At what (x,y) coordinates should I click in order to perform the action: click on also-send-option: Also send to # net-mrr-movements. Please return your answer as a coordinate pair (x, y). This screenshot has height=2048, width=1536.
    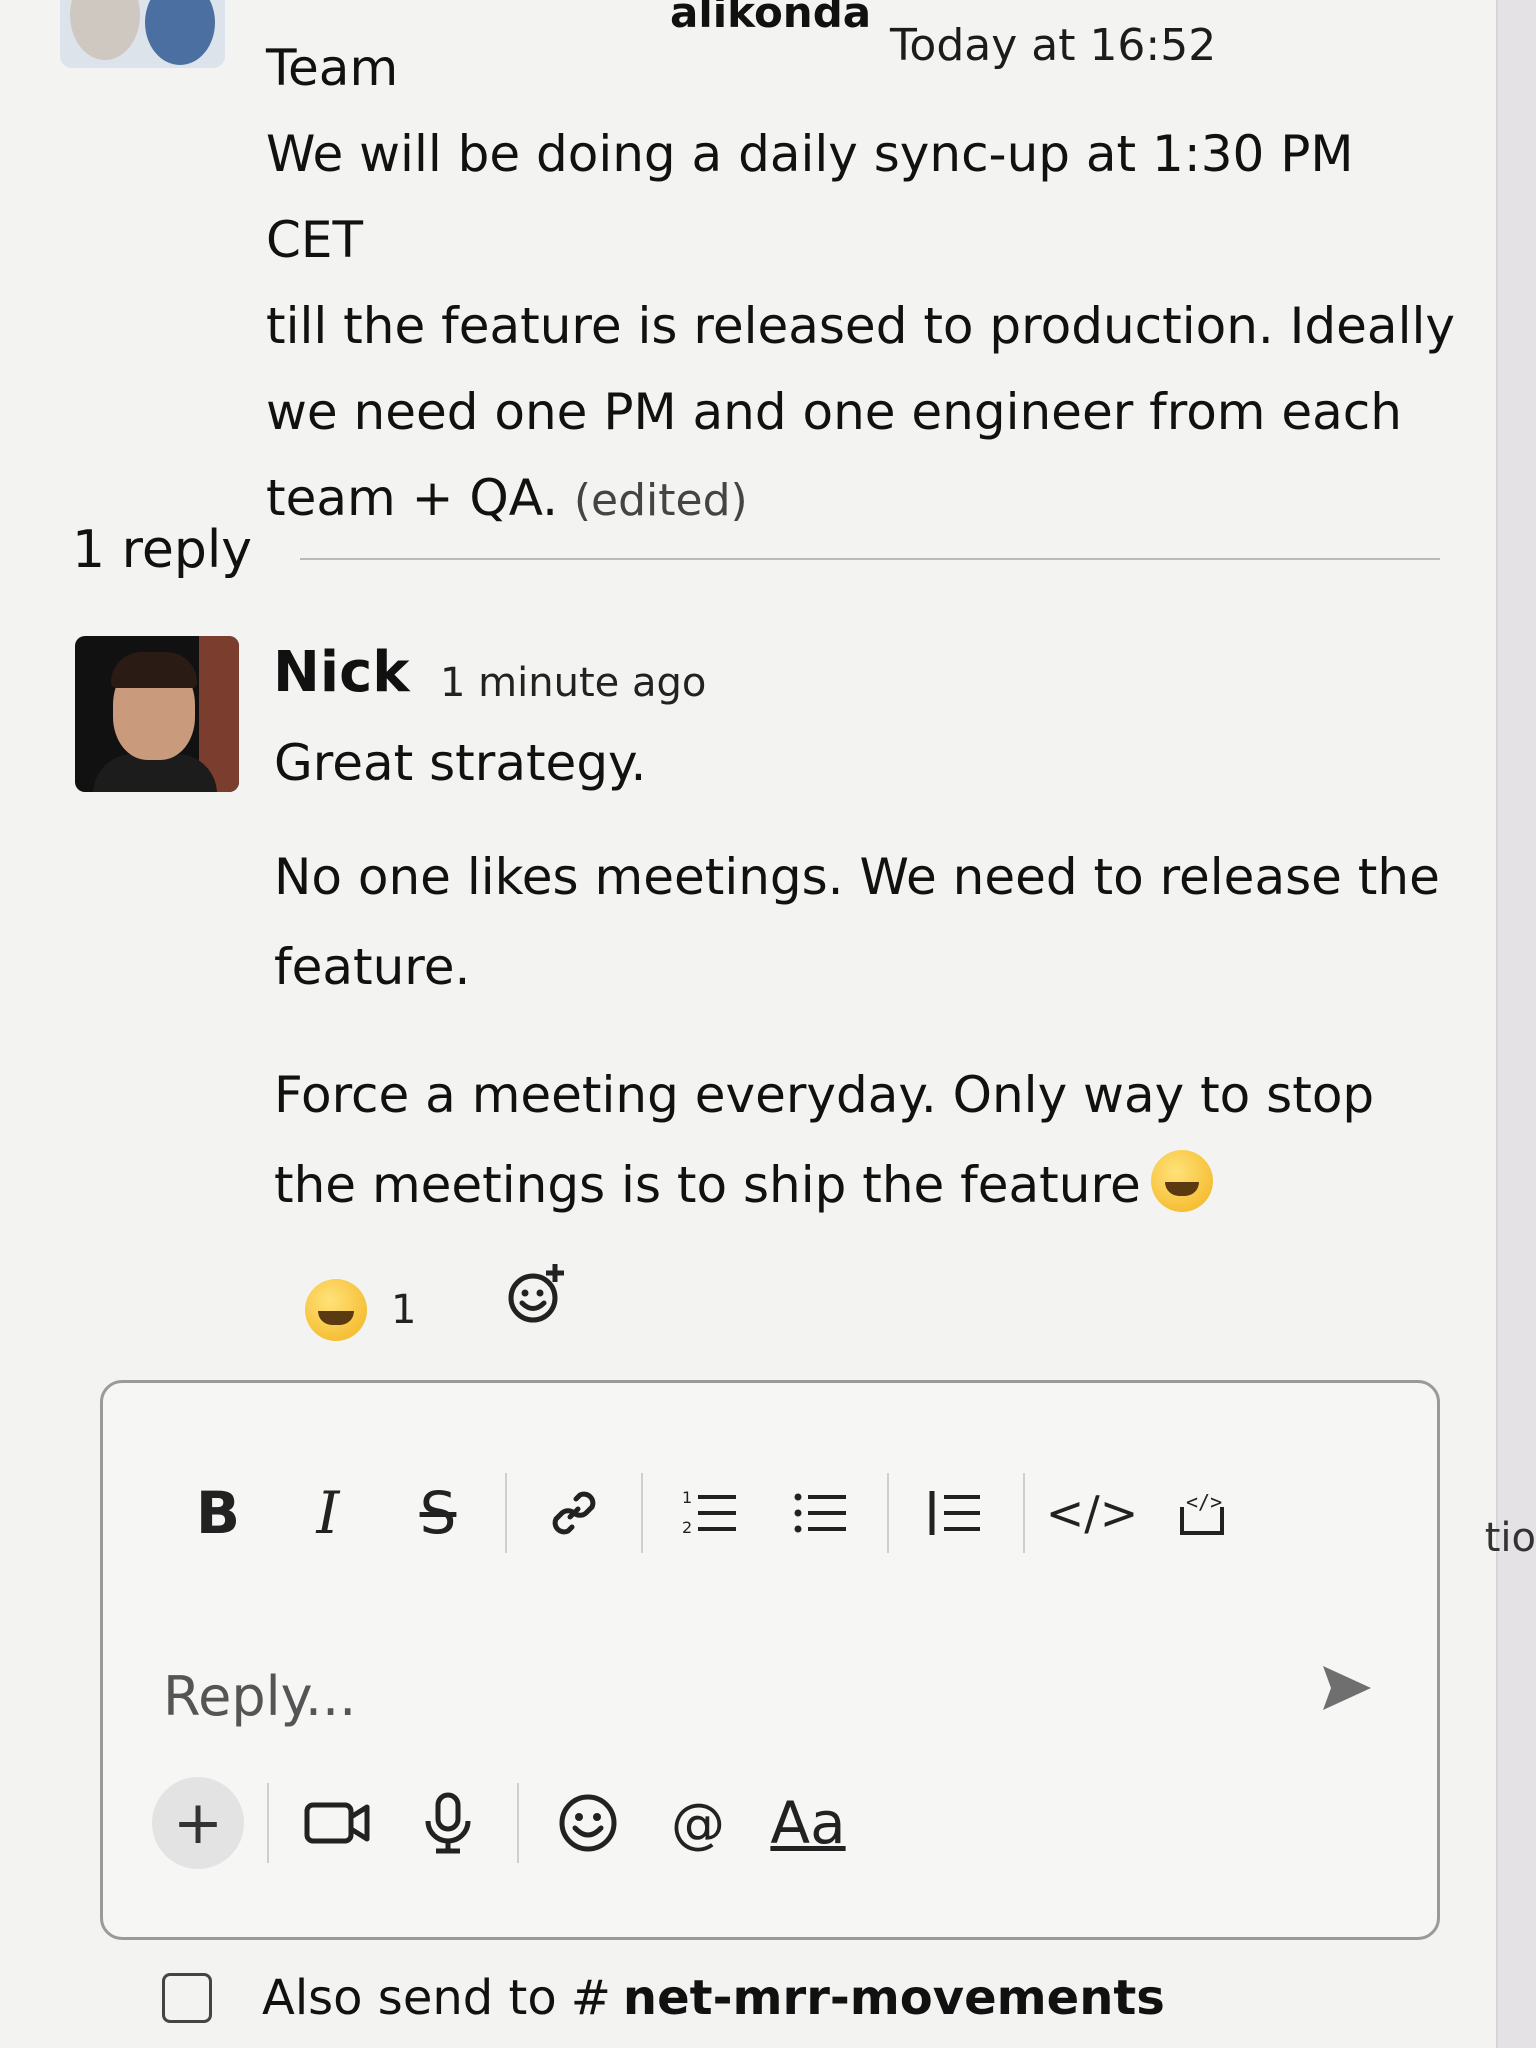
    Looking at the image, I should click on (663, 1998).